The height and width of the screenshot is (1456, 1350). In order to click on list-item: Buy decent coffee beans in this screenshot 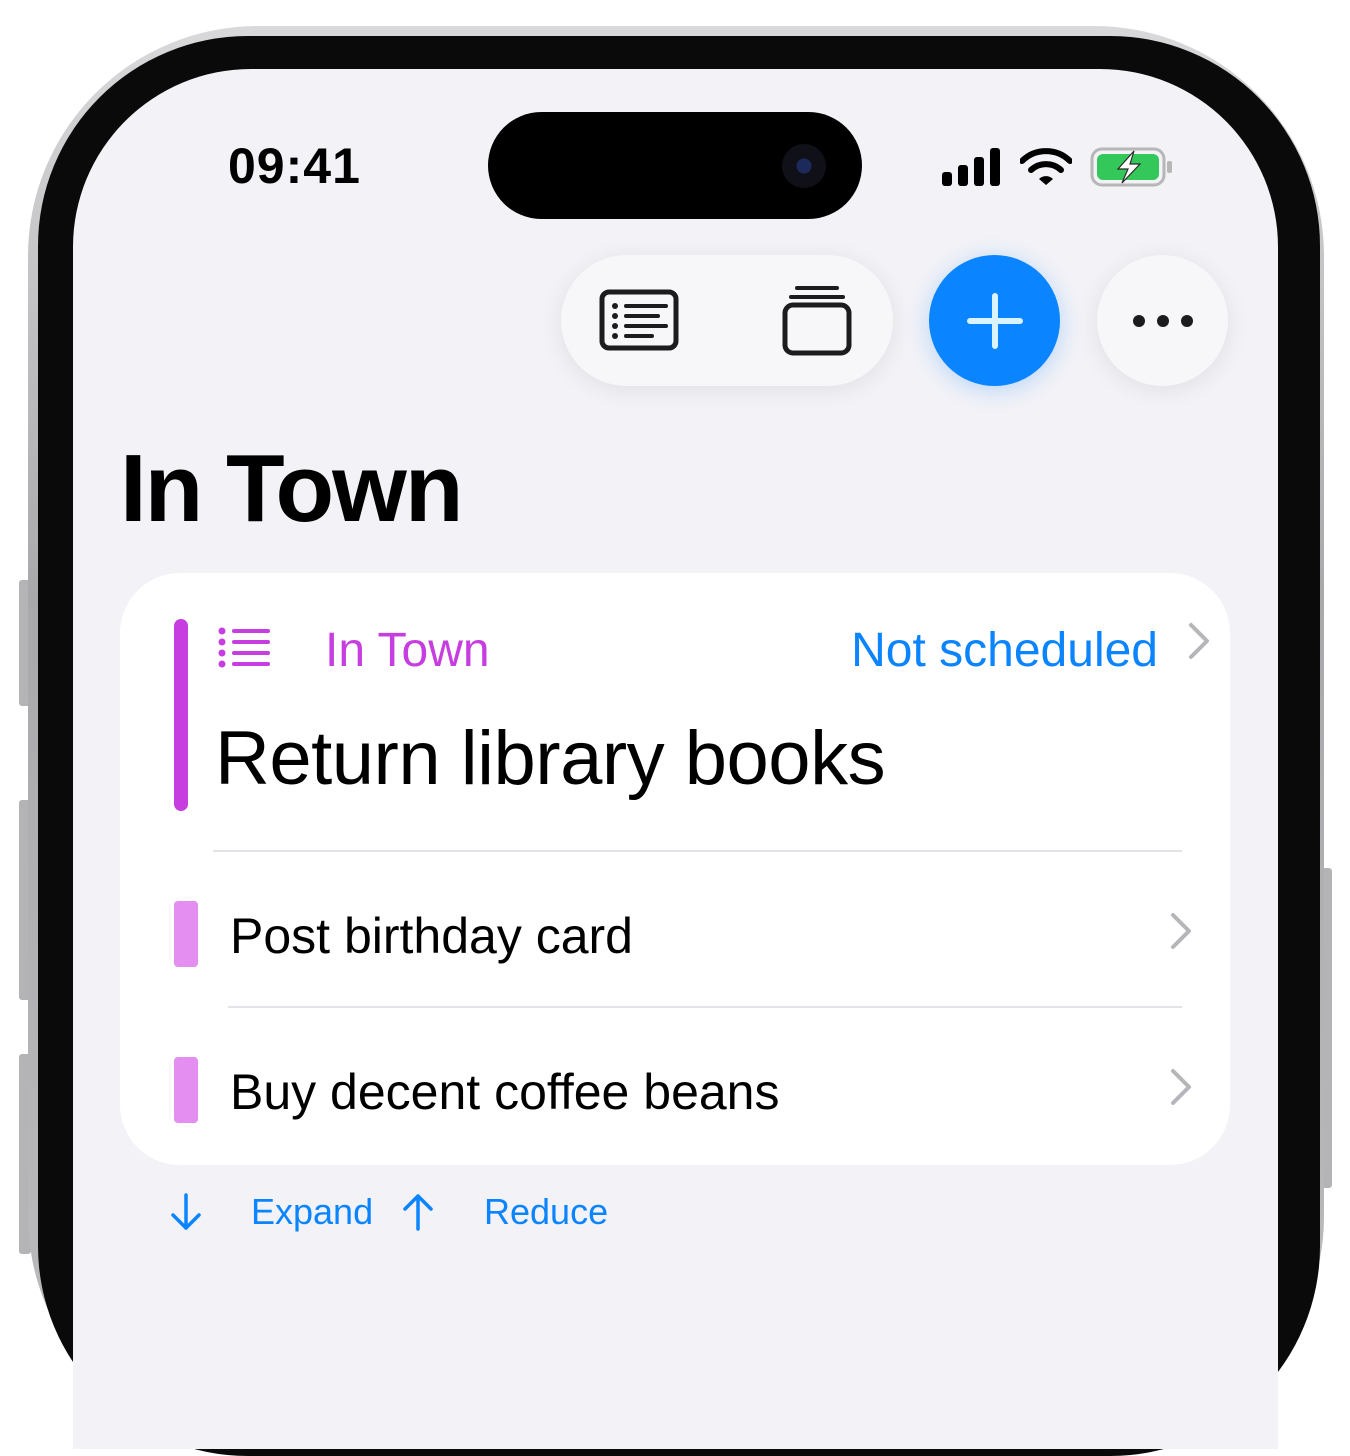, I will do `click(675, 1092)`.